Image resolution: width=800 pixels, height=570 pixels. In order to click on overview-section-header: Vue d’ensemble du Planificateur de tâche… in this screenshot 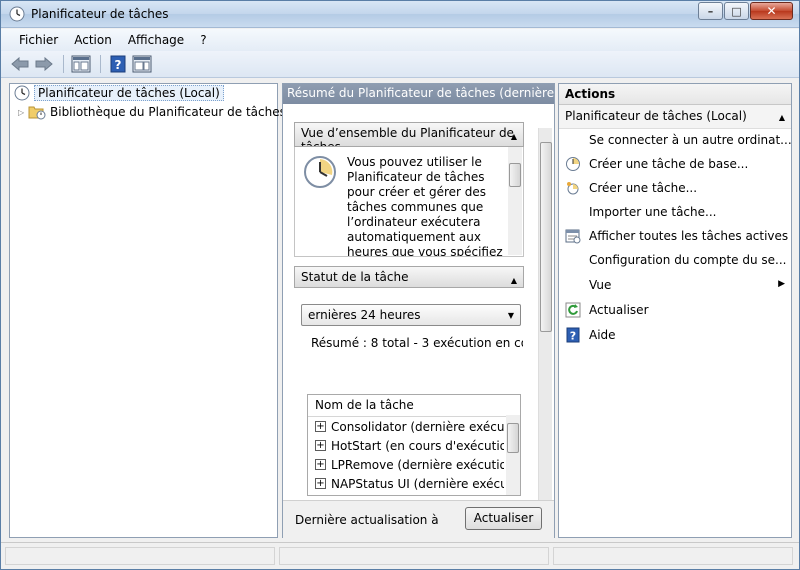, I will do `click(409, 134)`.